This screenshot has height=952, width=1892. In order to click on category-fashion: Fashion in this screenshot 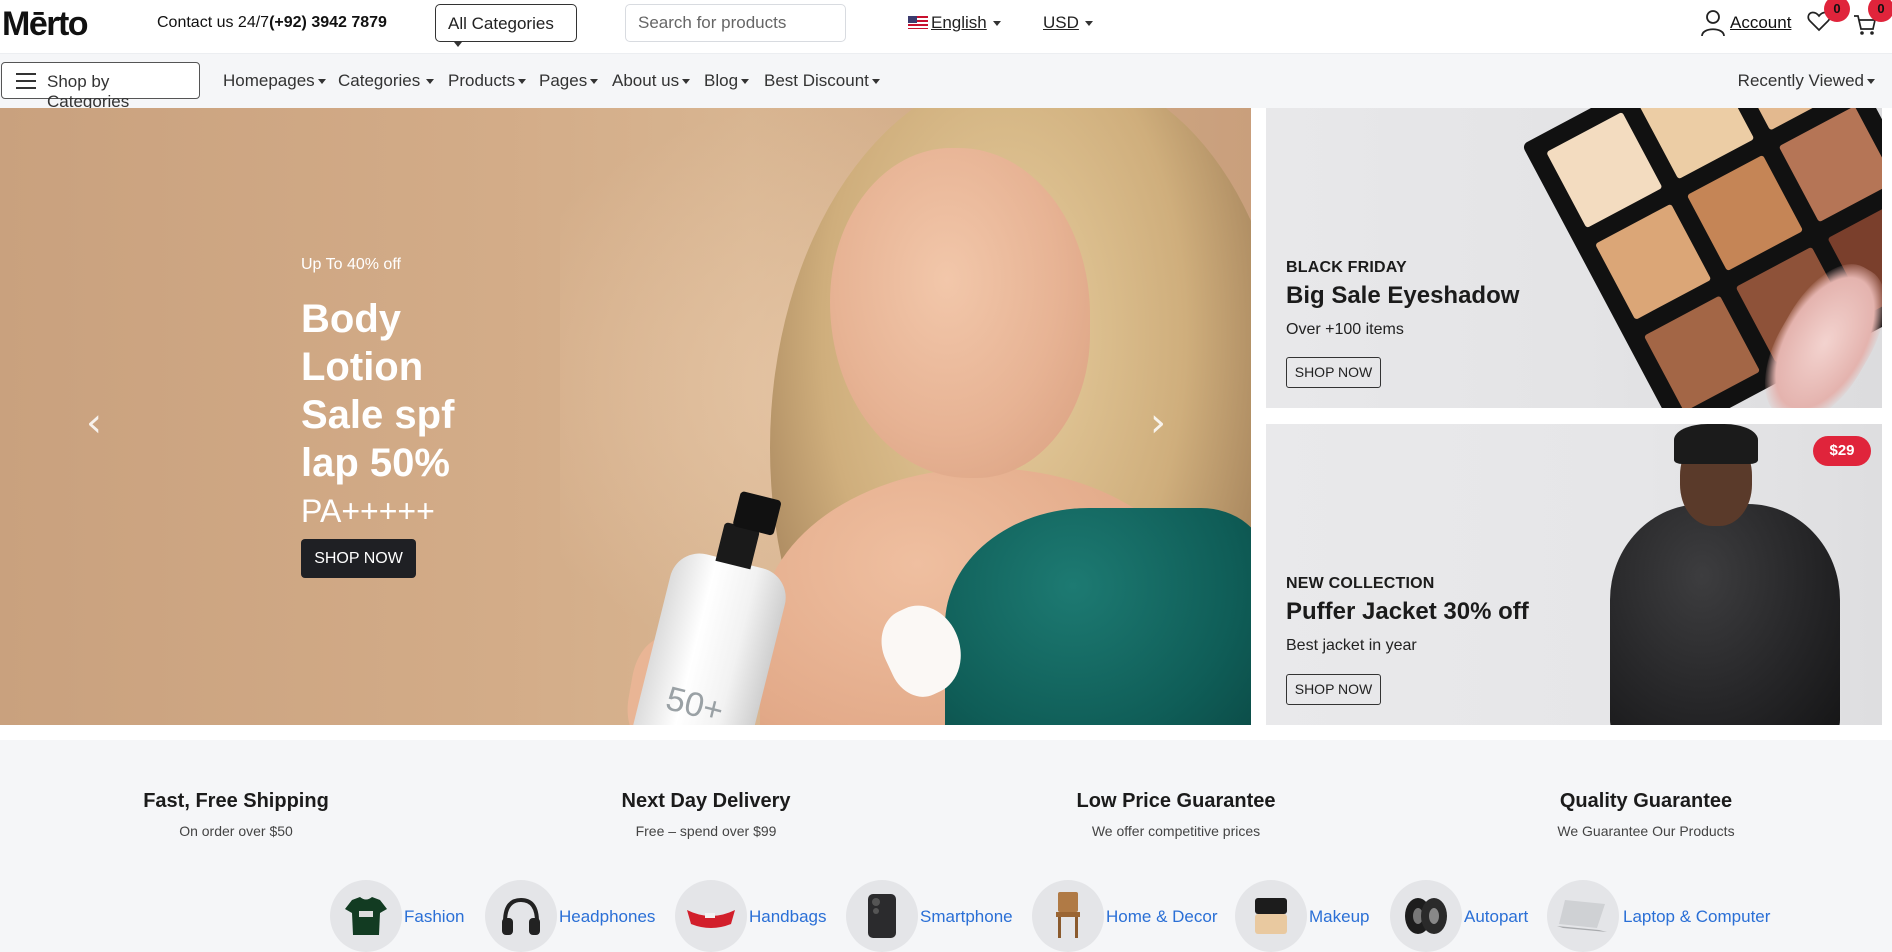, I will do `click(400, 916)`.